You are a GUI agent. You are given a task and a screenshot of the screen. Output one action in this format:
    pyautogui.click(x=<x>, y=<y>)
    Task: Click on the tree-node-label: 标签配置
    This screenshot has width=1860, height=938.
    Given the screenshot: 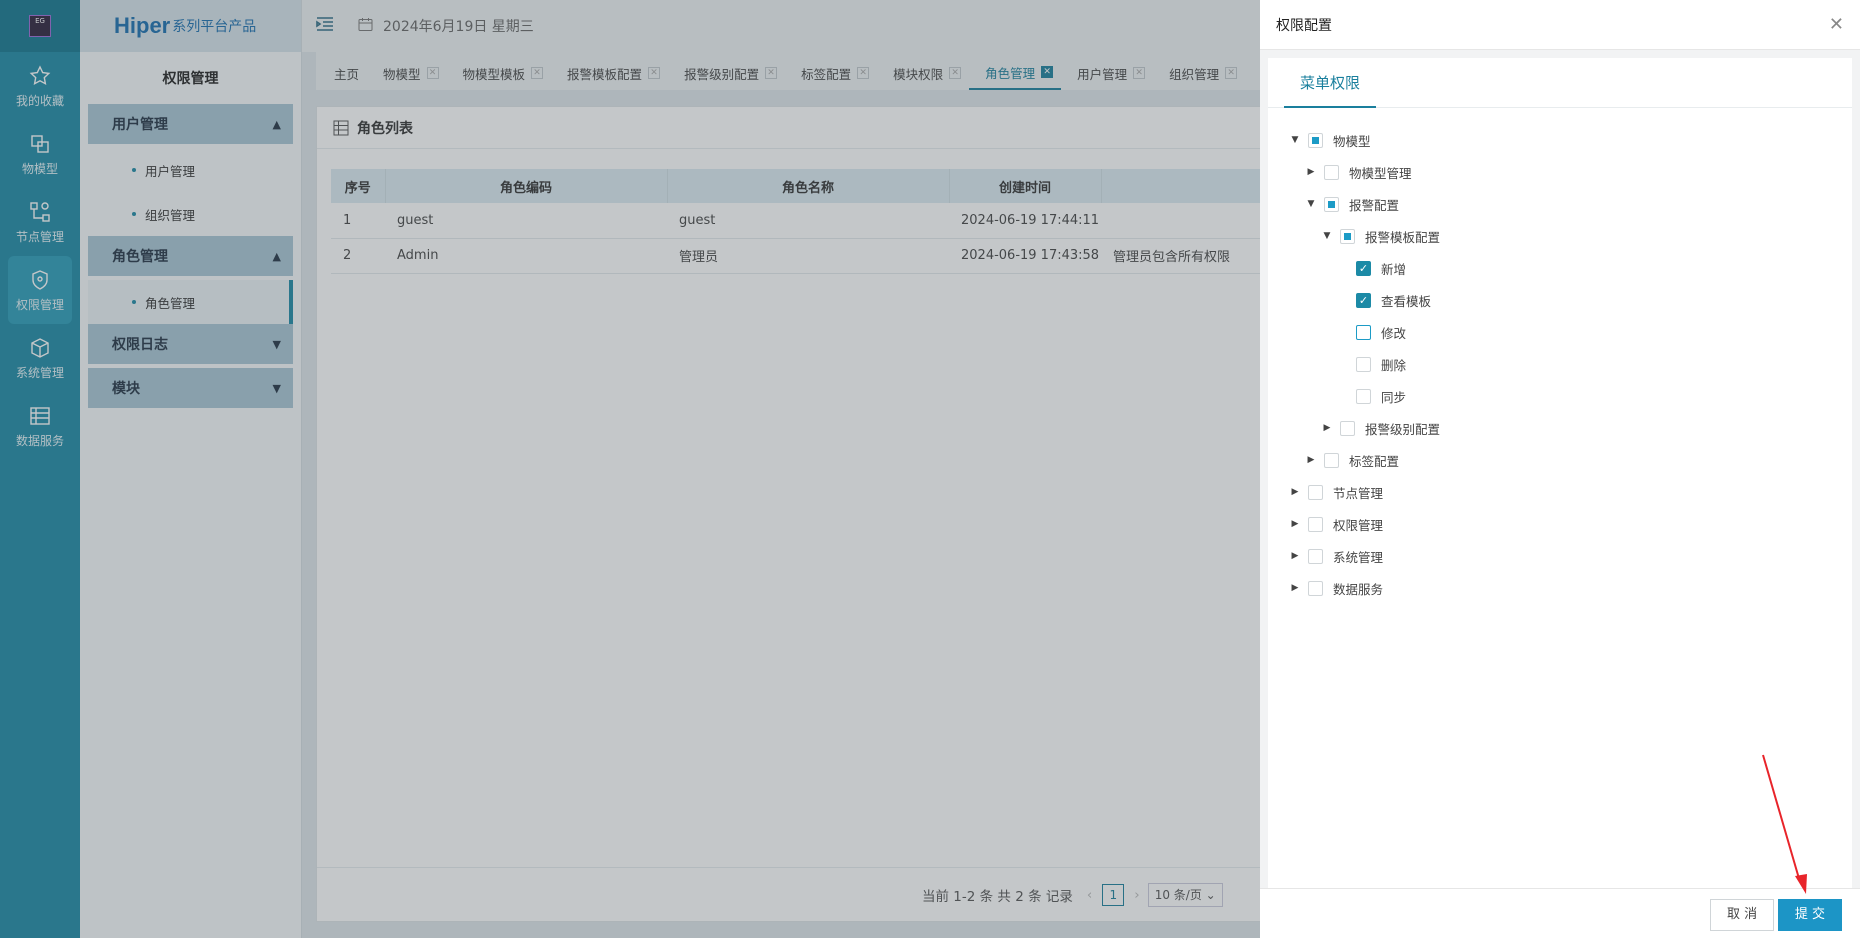 What is the action you would take?
    pyautogui.click(x=1374, y=461)
    